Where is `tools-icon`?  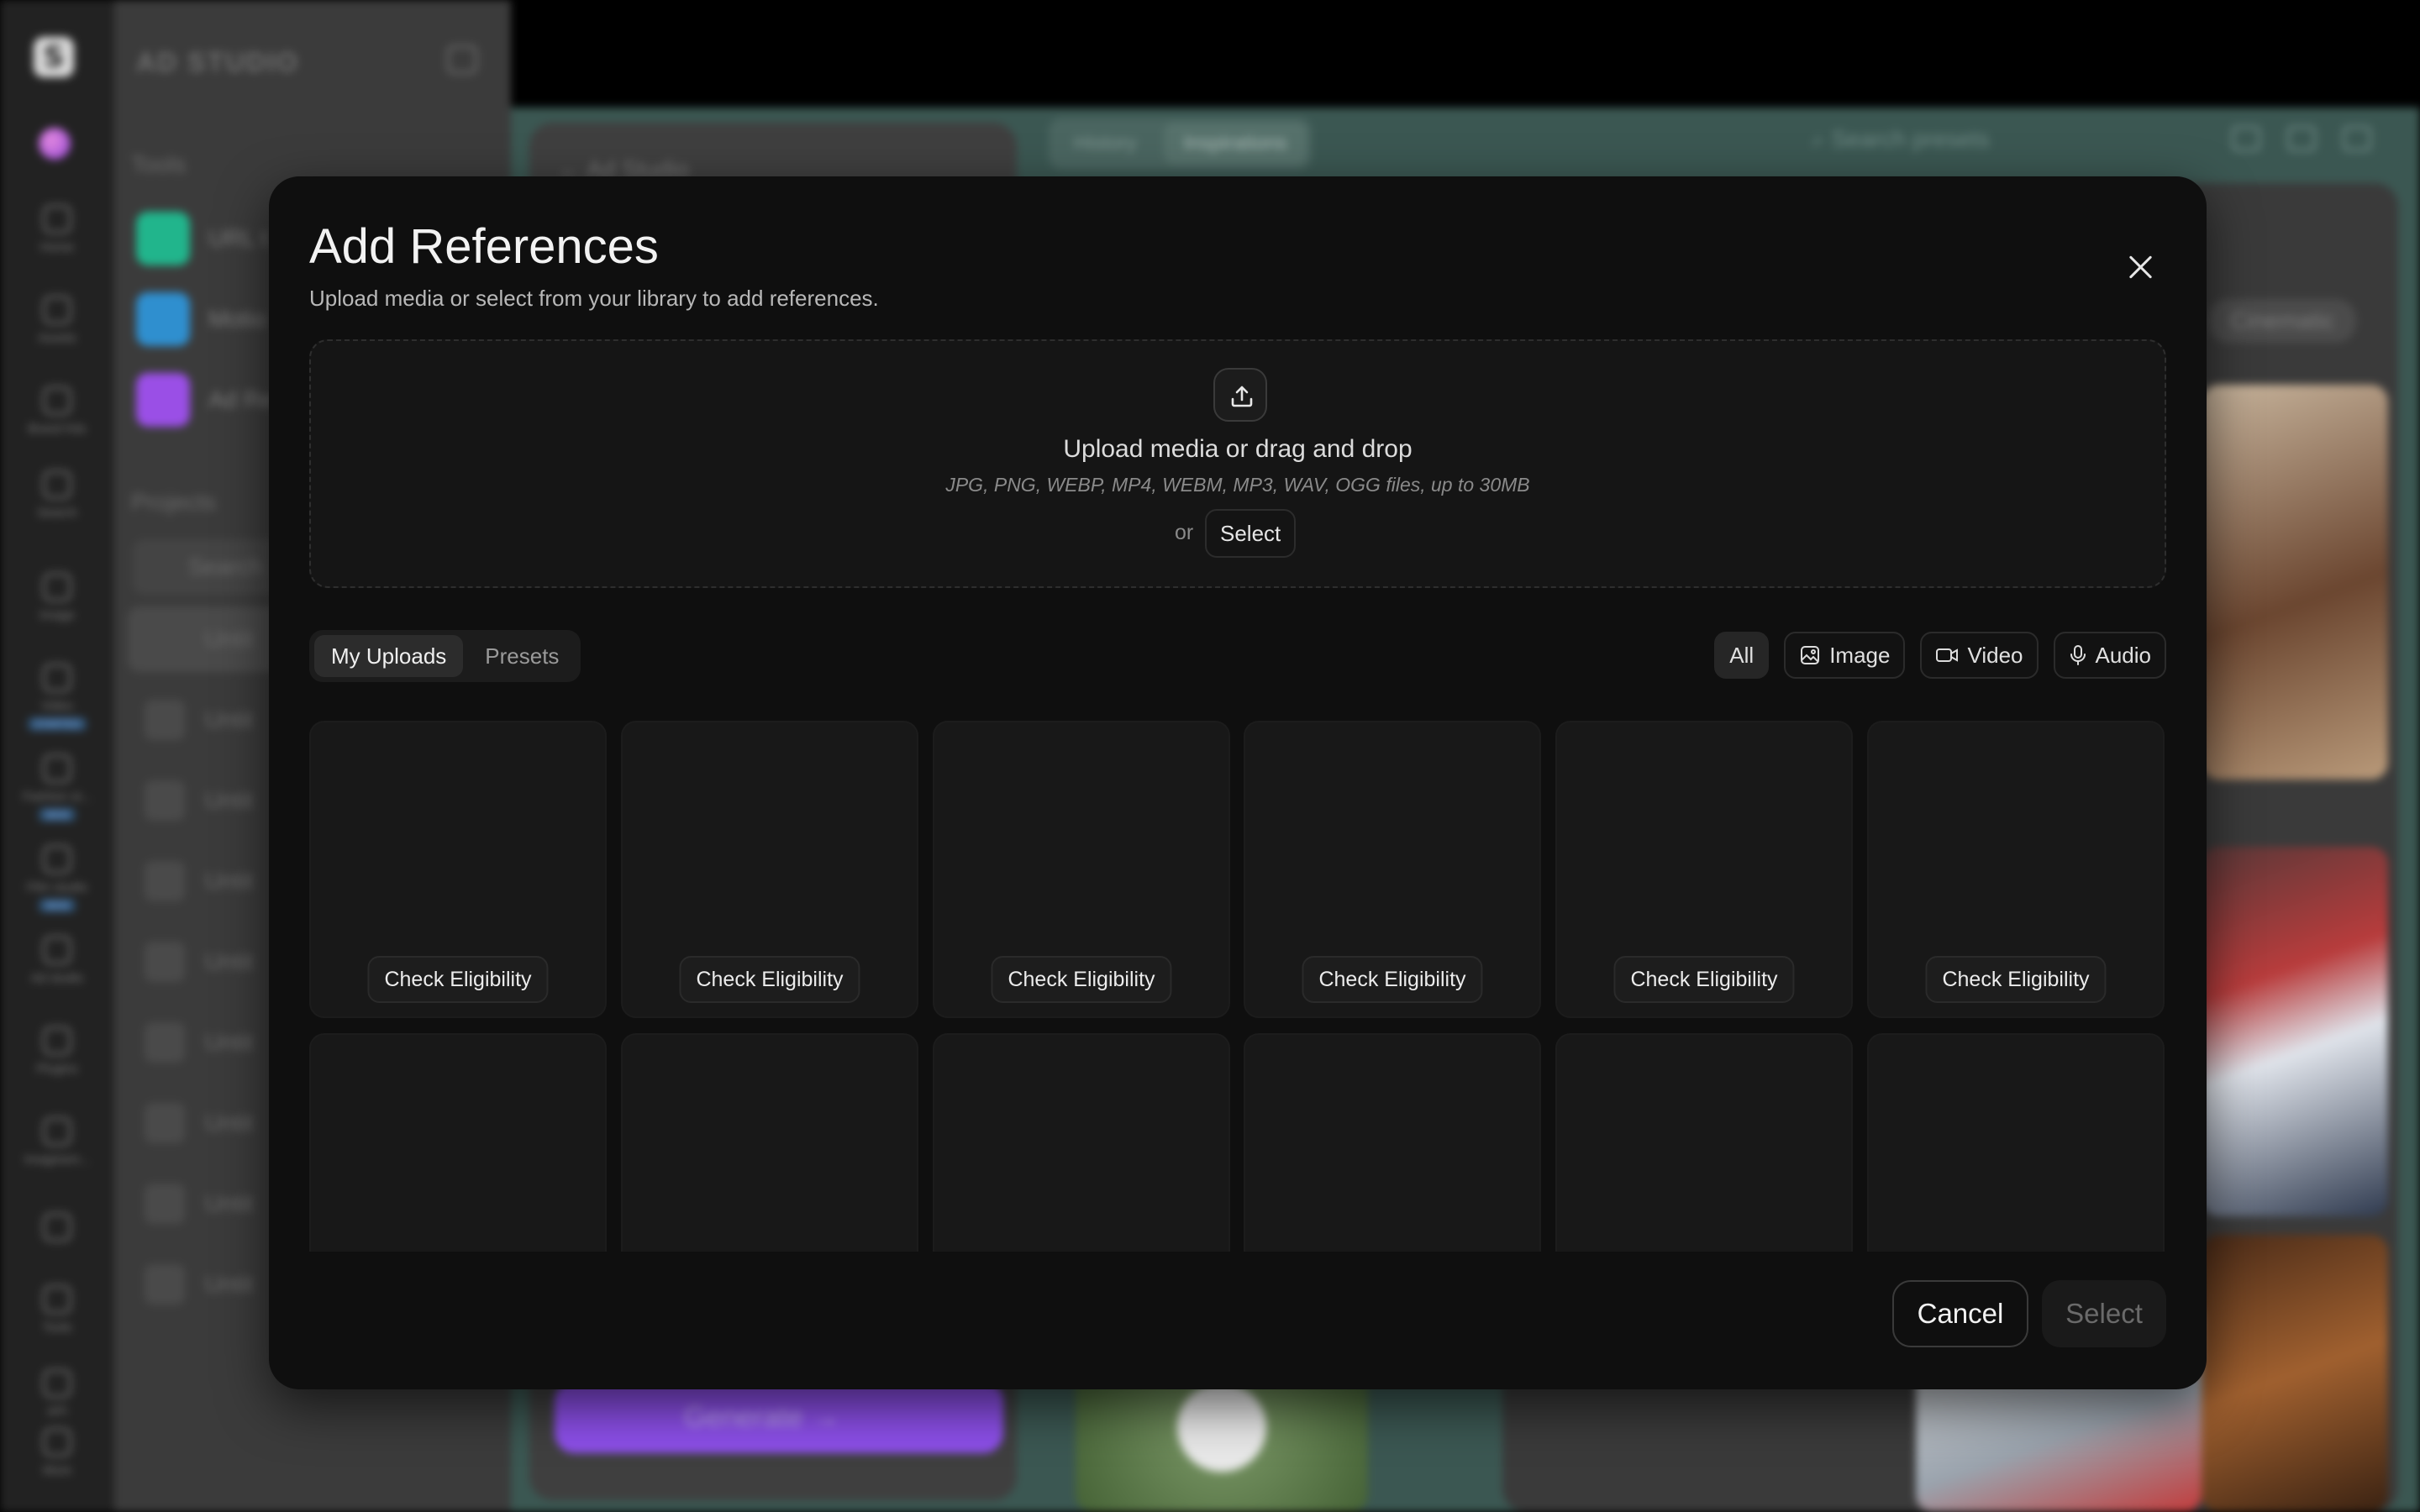
tools-icon is located at coordinates (57, 1299).